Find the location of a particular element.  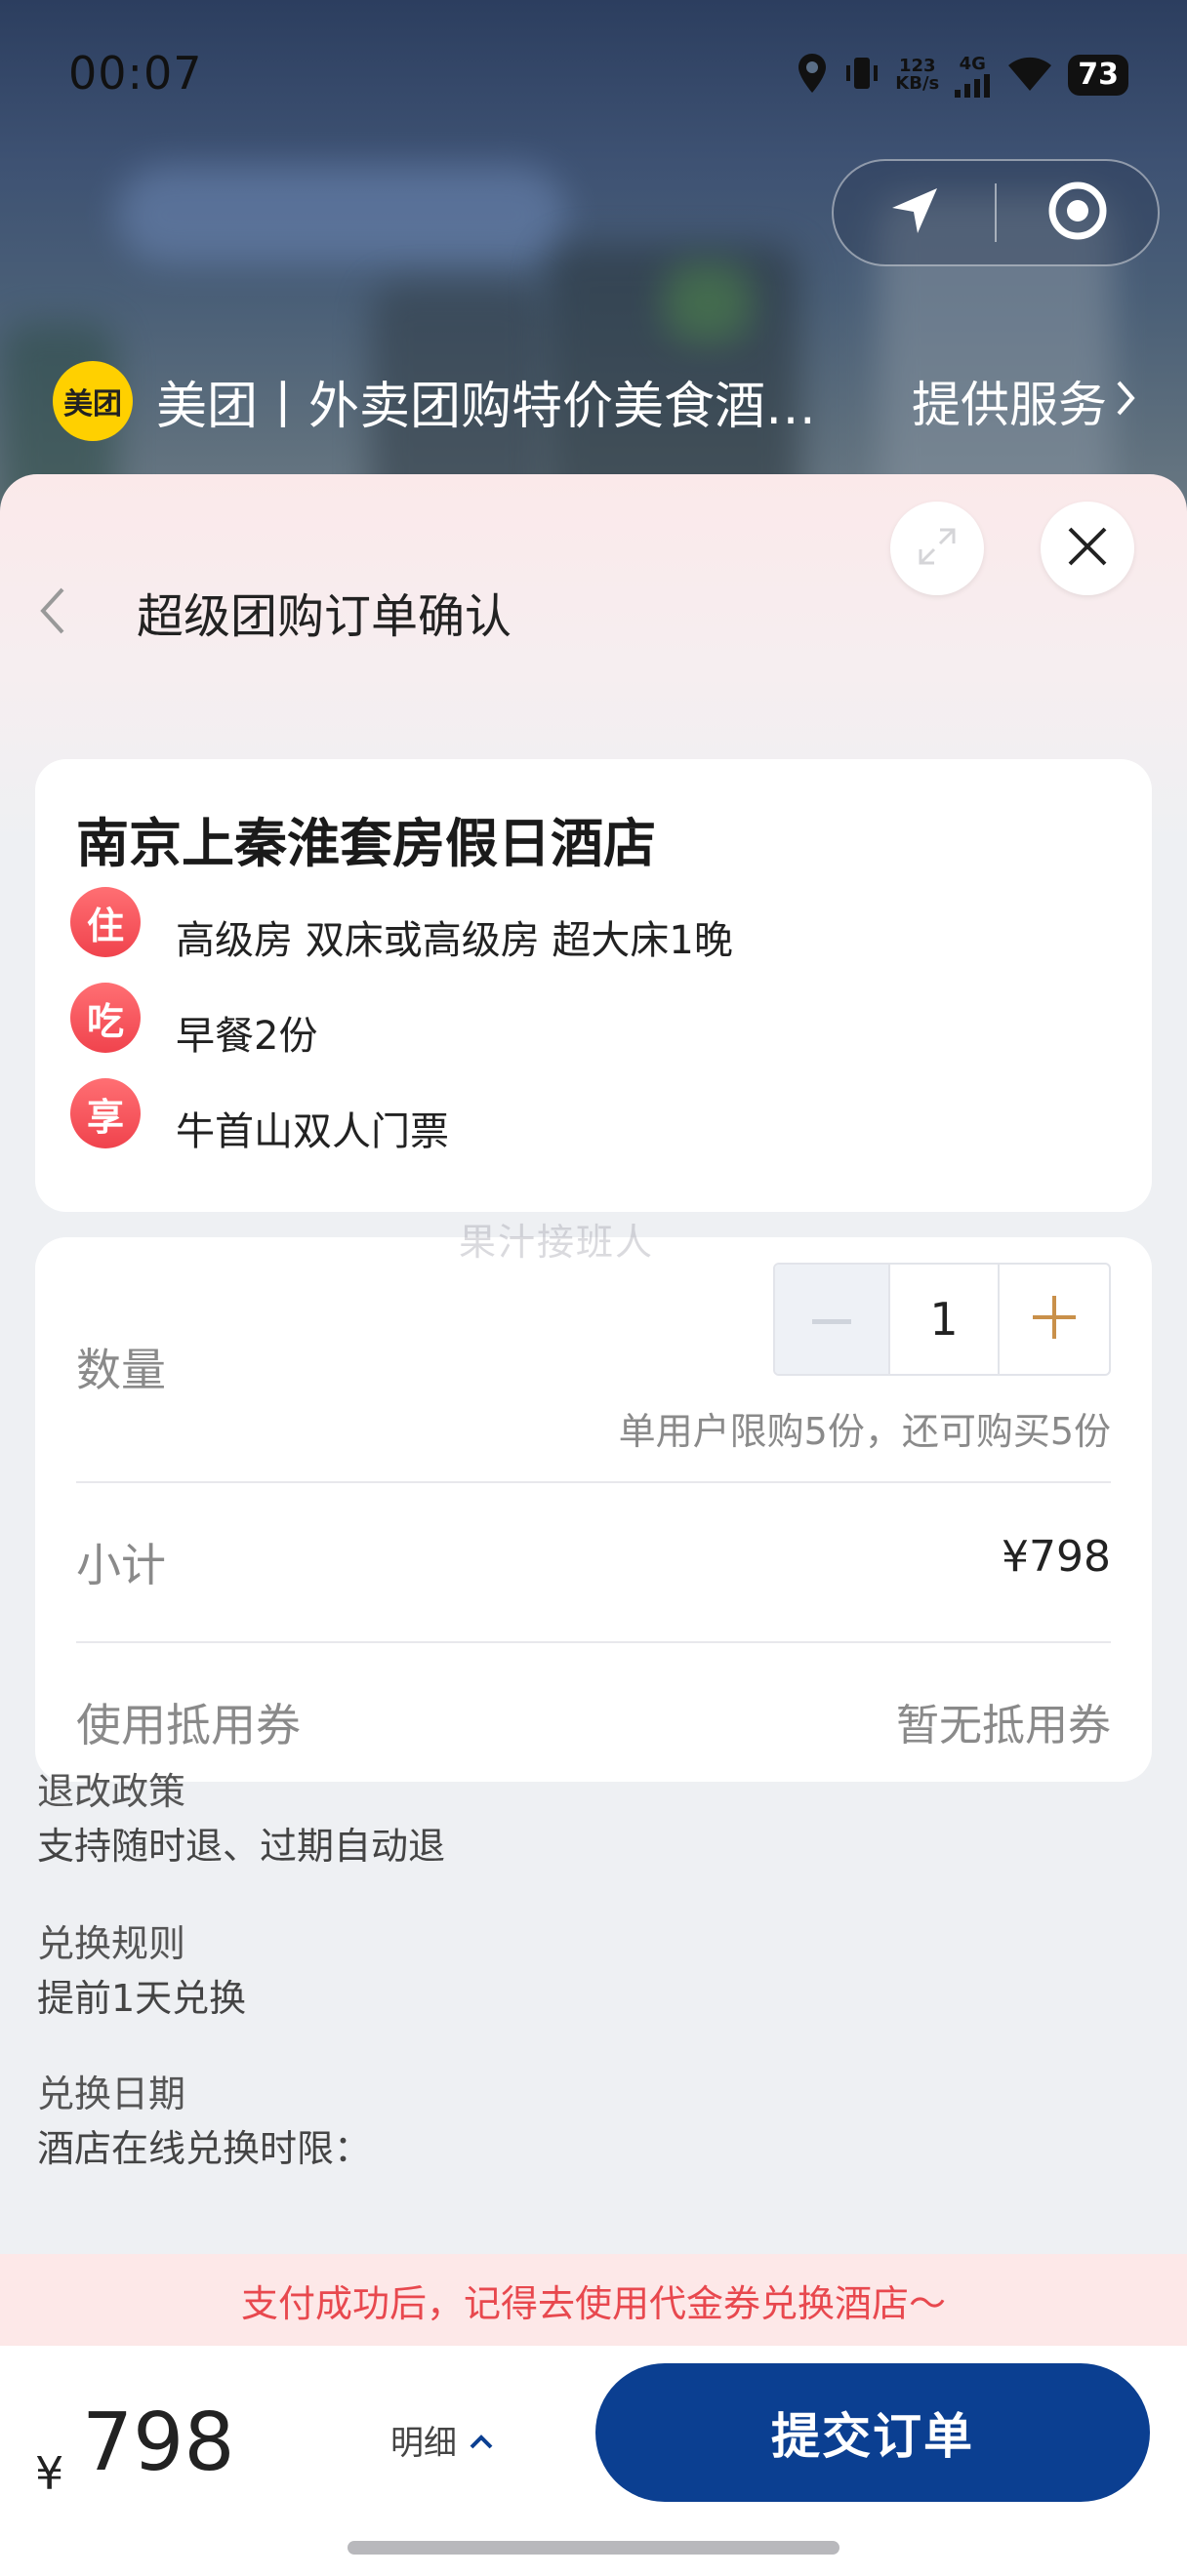

minus-icon is located at coordinates (831, 1319).